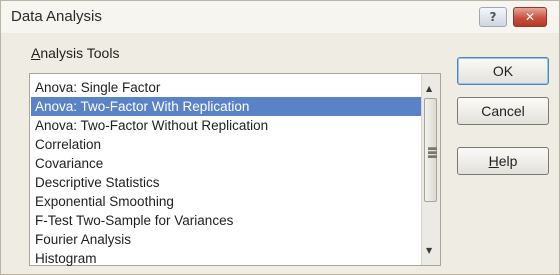  Describe the element at coordinates (226, 258) in the screenshot. I see `list-item: Histogram` at that location.